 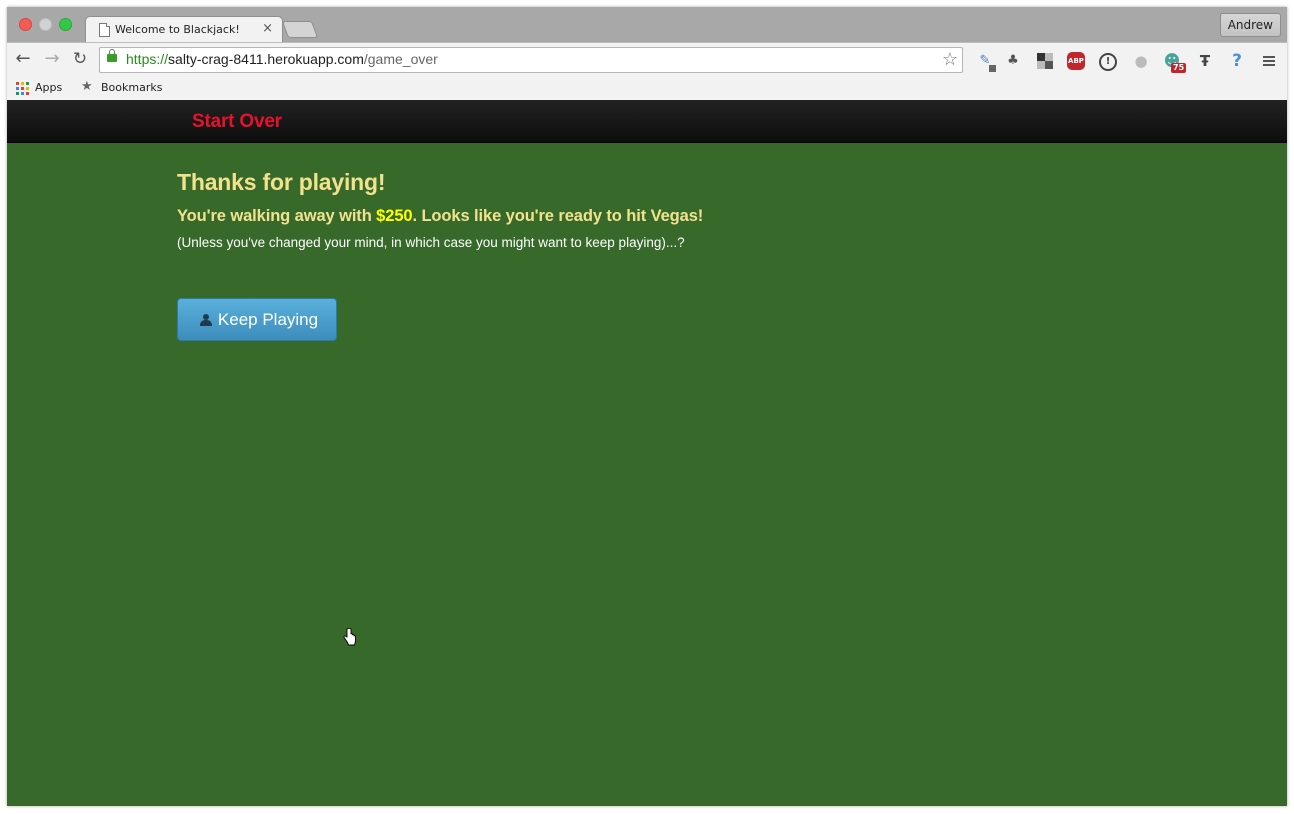 What do you see at coordinates (268, 319) in the screenshot?
I see `keep-playing-label: Keep Playing` at bounding box center [268, 319].